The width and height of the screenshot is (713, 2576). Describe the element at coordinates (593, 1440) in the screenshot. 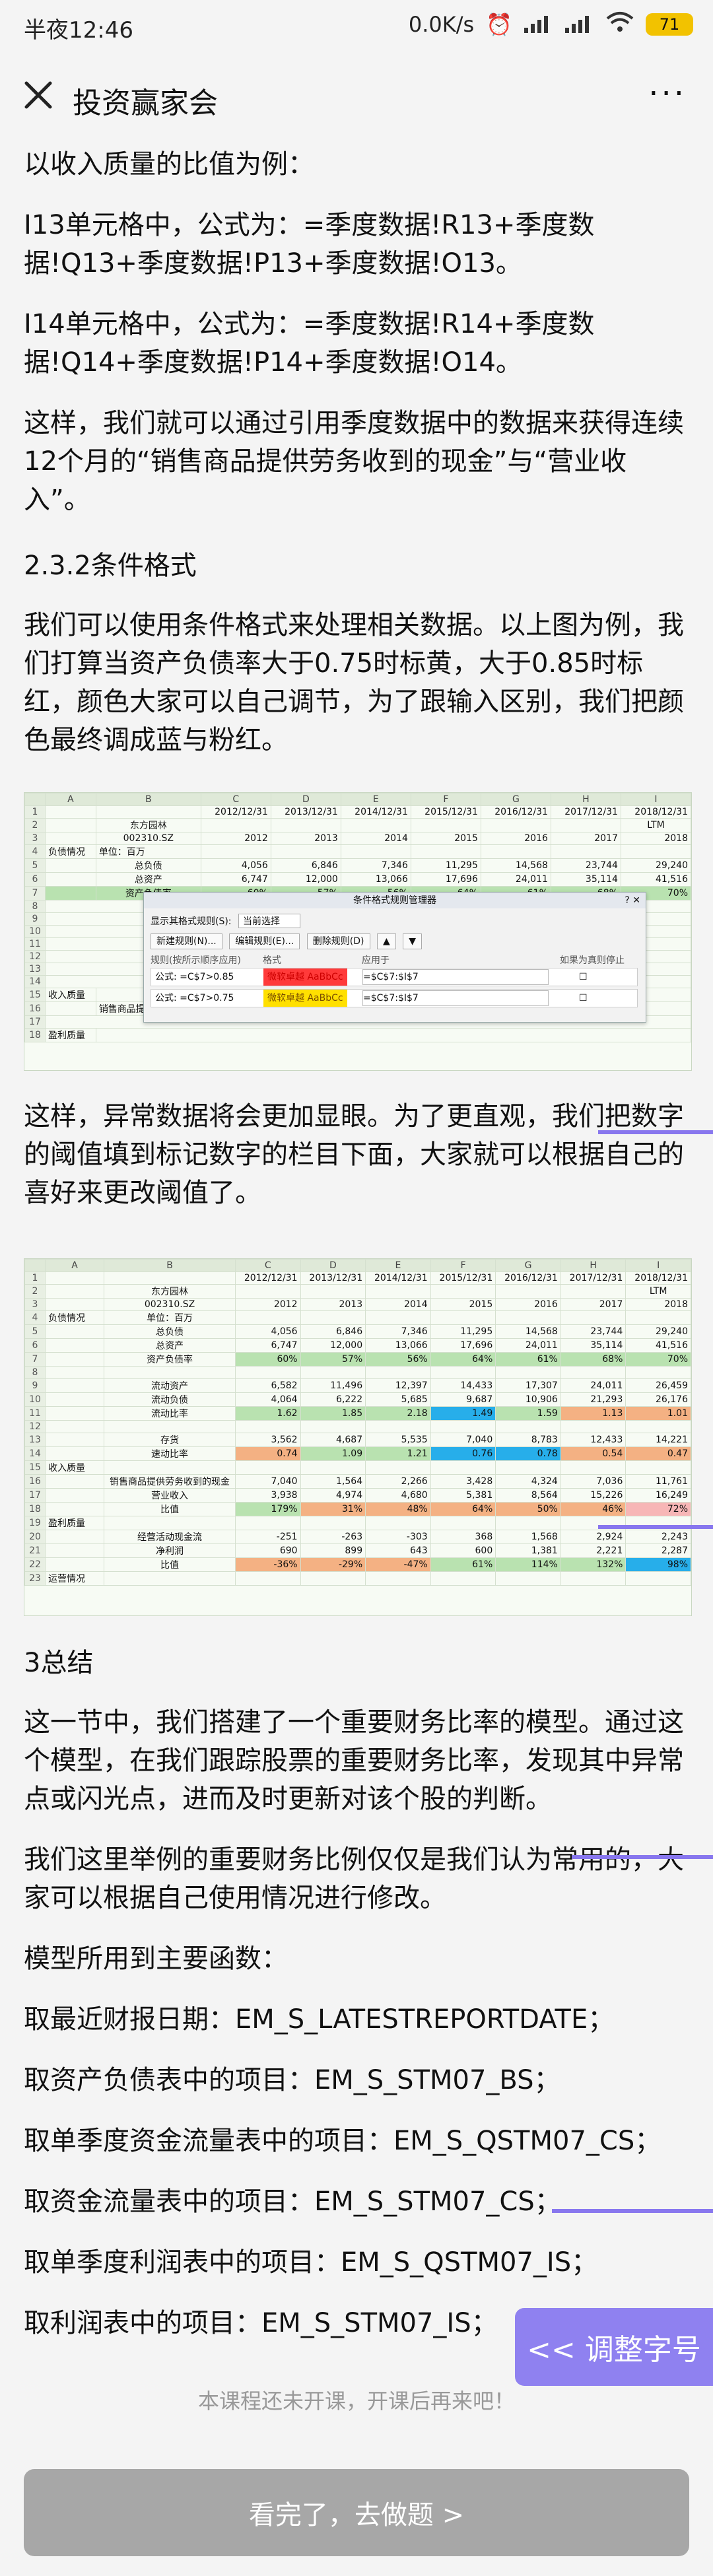

I see `value-cell: 12,433` at that location.